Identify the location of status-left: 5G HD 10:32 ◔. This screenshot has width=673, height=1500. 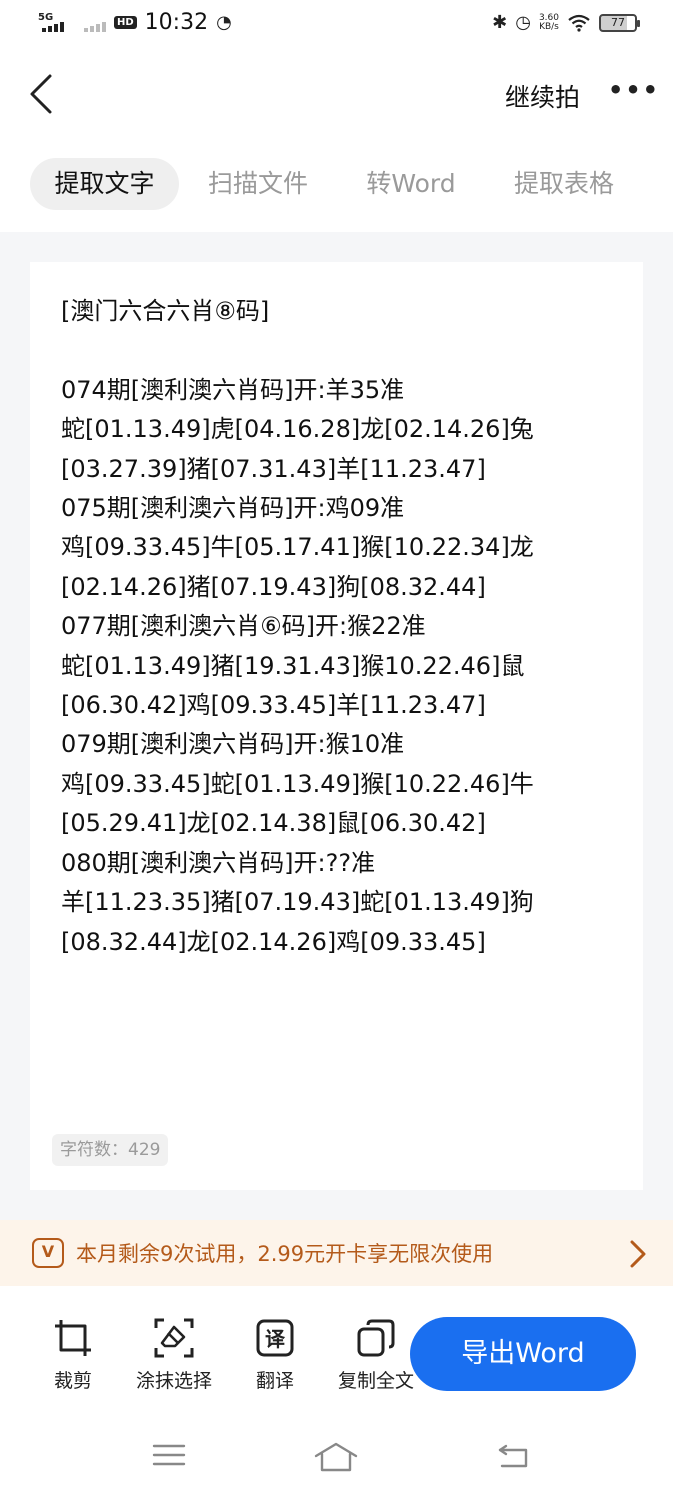
(135, 22).